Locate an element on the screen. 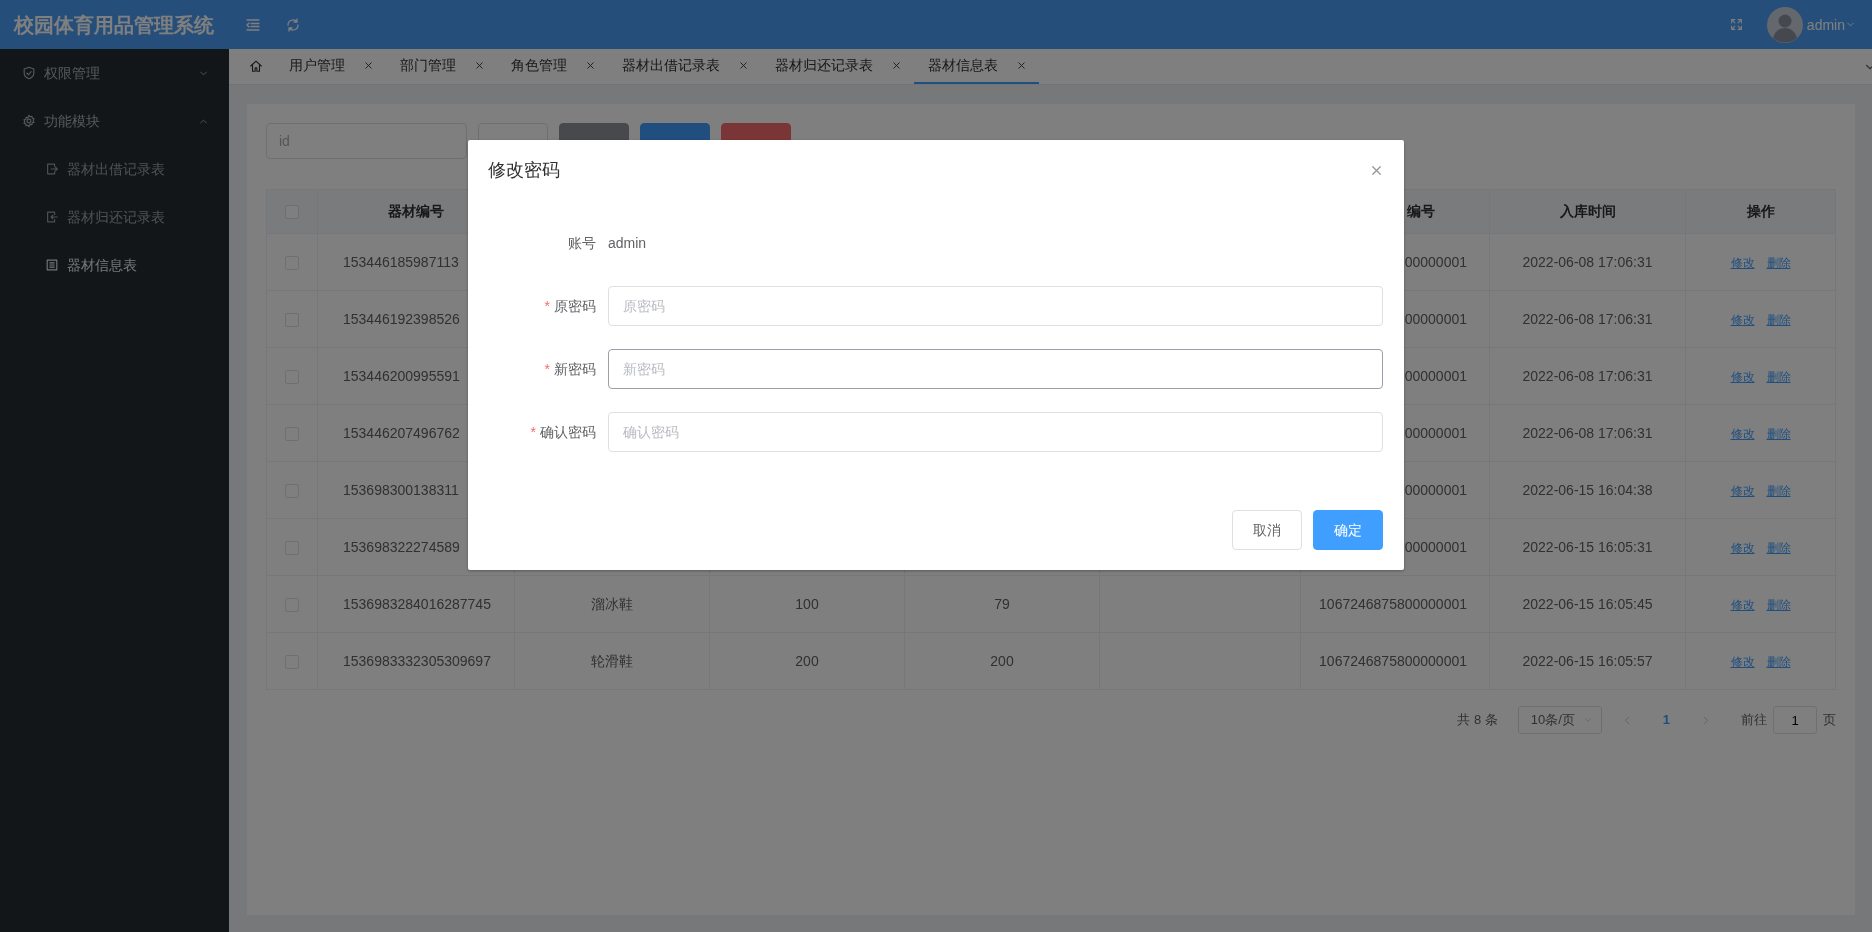 The height and width of the screenshot is (932, 1872). app-title: 校园体育用品管理系统 is located at coordinates (113, 25).